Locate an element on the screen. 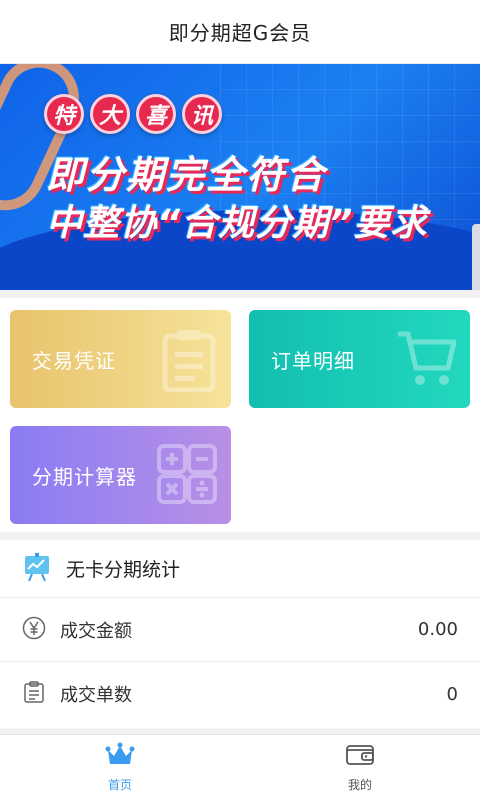  stat-value: 0.00 is located at coordinates (437, 629).